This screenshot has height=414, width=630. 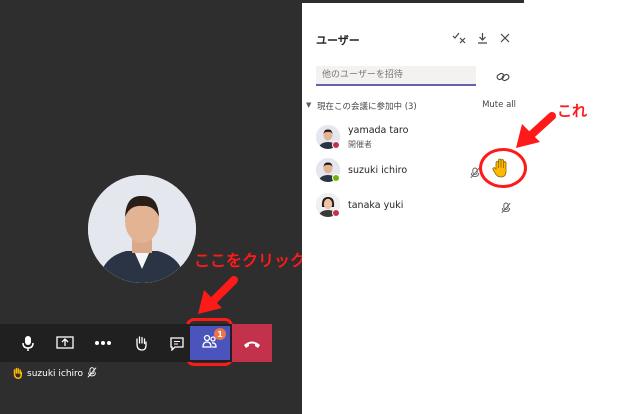 I want to click on annotation-arrow-down-left-icon, so click(x=534, y=134).